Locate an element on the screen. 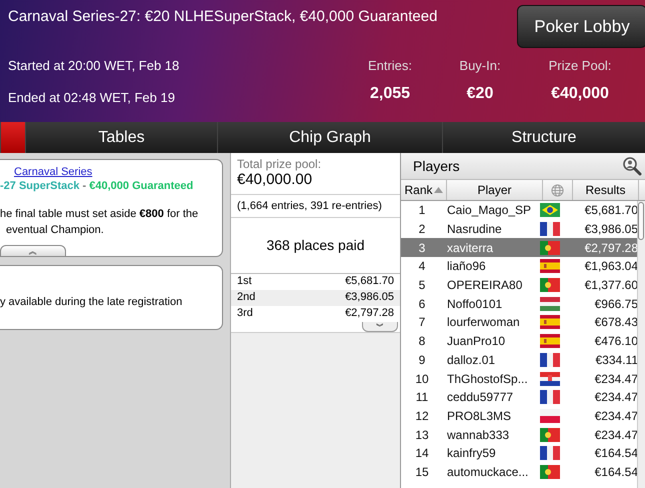  place-label: 3rd is located at coordinates (245, 314).